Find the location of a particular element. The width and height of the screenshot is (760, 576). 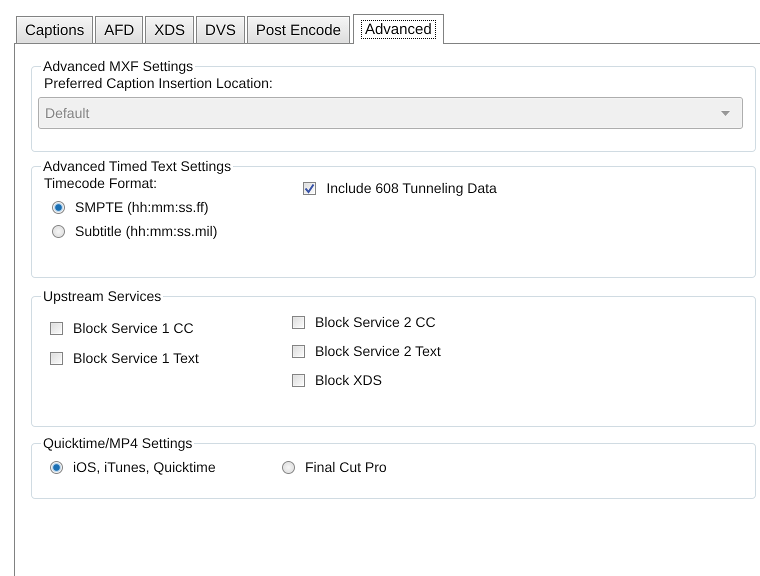

tab: XDS is located at coordinates (169, 29).